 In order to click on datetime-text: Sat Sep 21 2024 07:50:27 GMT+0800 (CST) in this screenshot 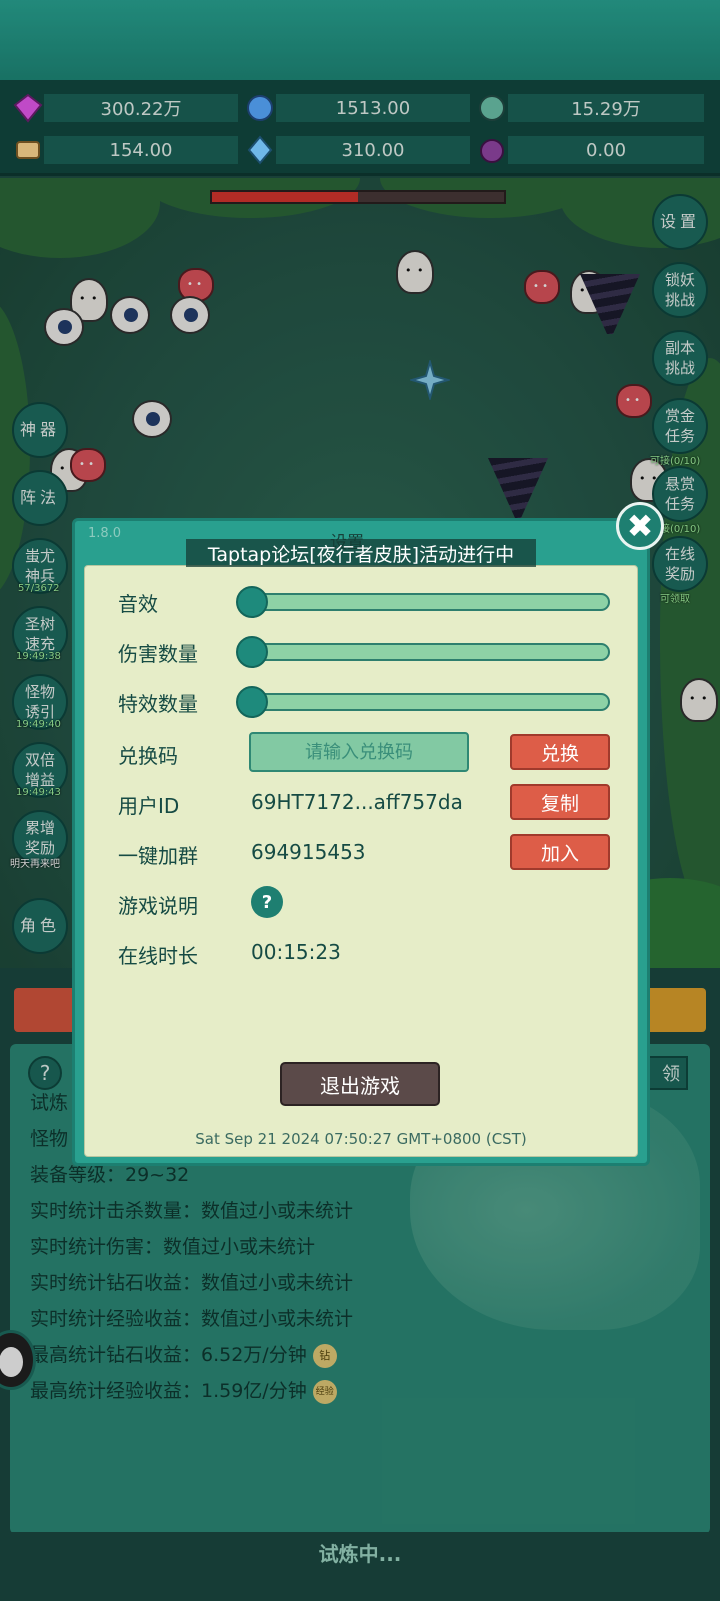, I will do `click(361, 1139)`.